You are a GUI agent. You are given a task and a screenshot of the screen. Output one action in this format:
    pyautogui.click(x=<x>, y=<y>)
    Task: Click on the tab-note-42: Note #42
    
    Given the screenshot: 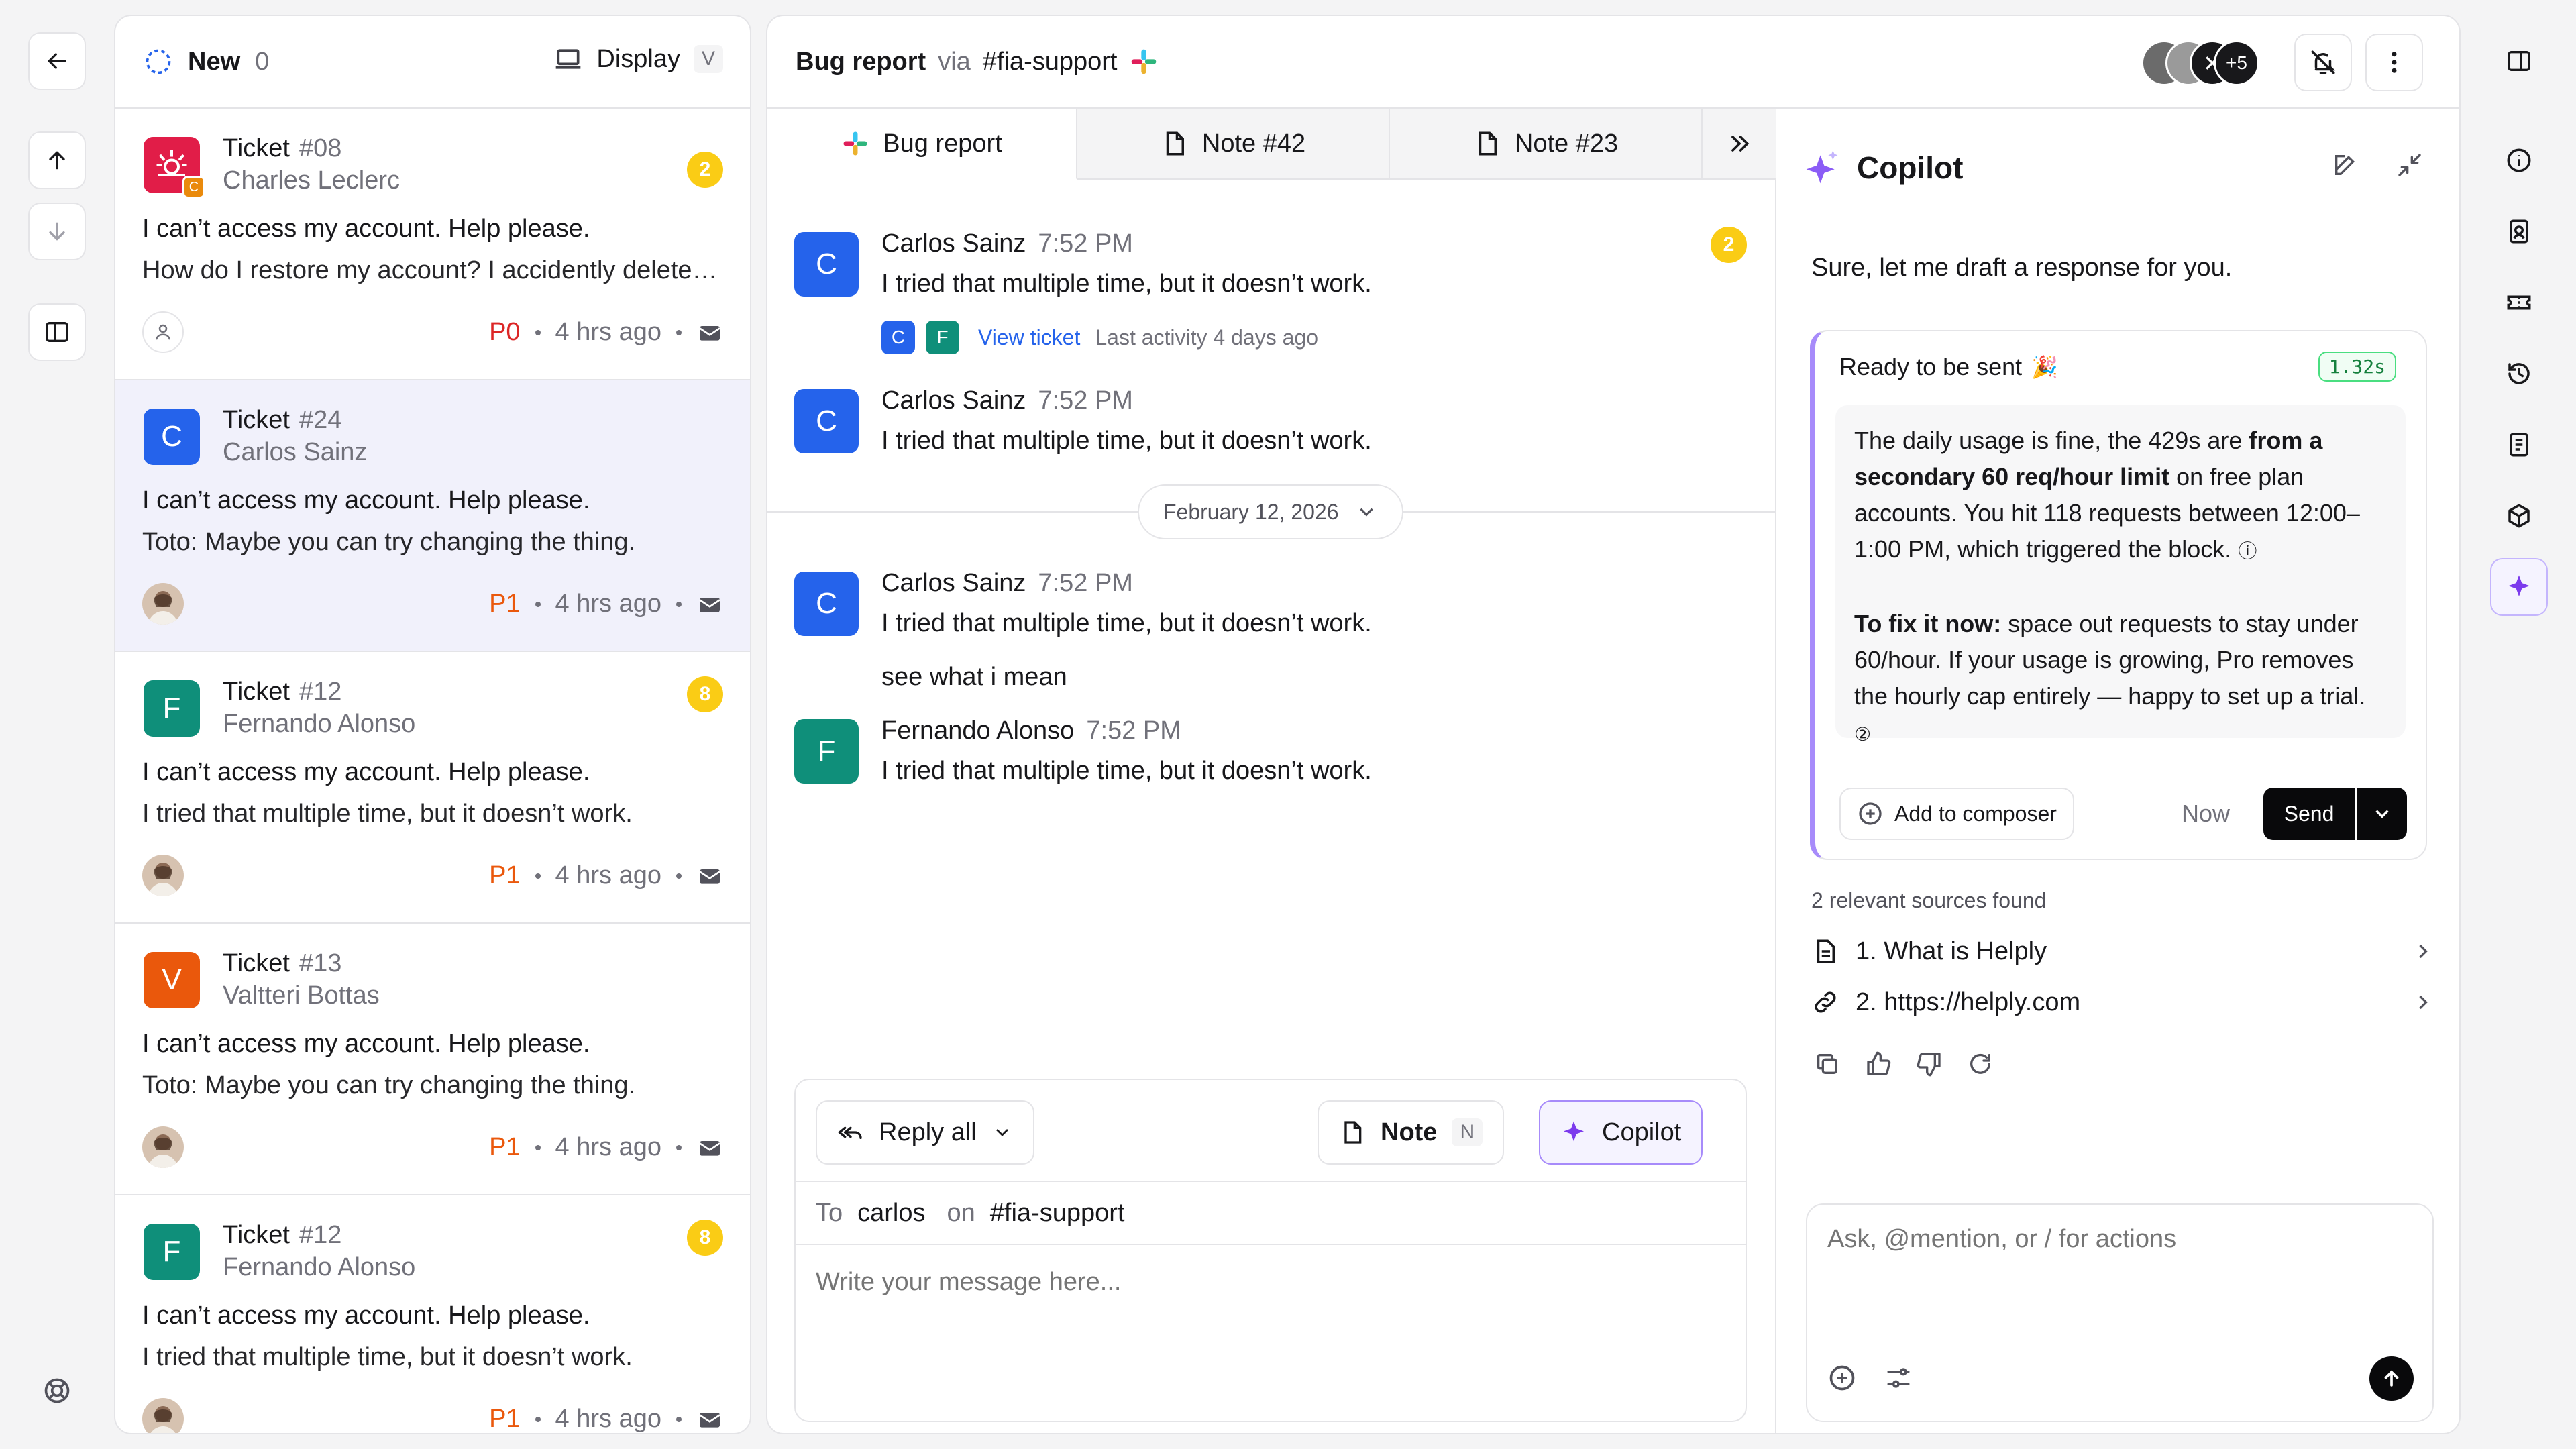 What is the action you would take?
    pyautogui.click(x=1233, y=144)
    